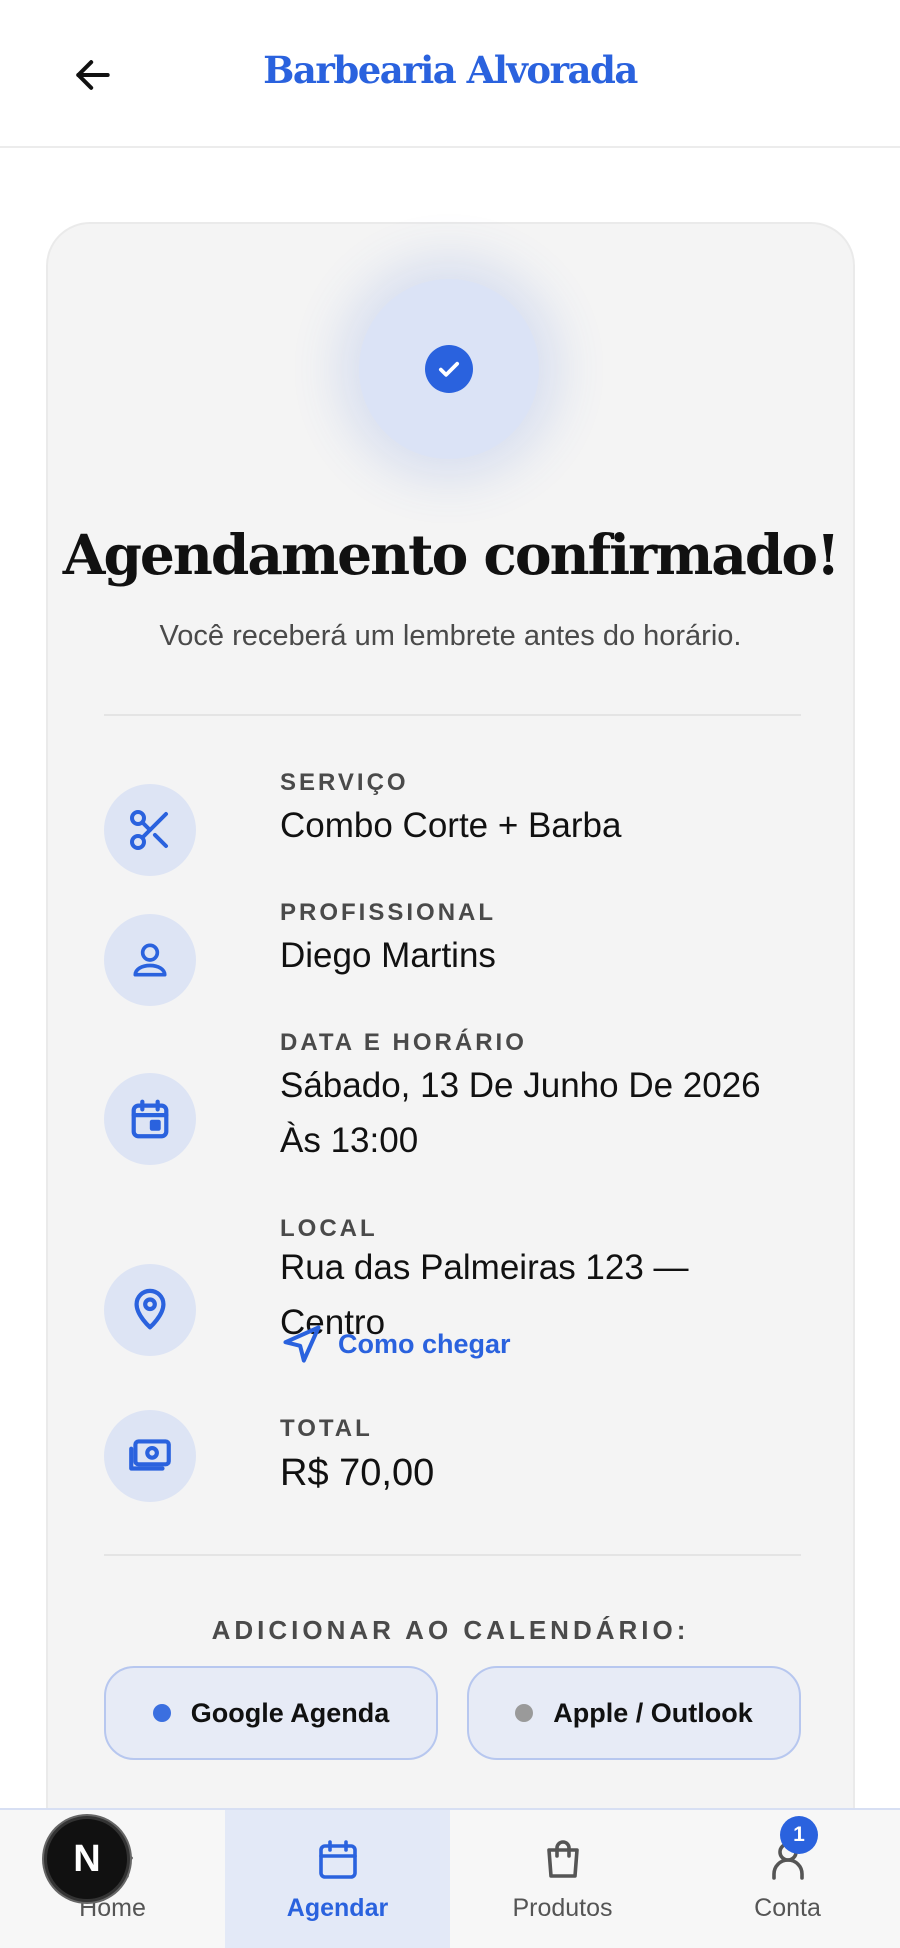  Describe the element at coordinates (787, 1908) in the screenshot. I see `nav-label-conta: Conta` at that location.